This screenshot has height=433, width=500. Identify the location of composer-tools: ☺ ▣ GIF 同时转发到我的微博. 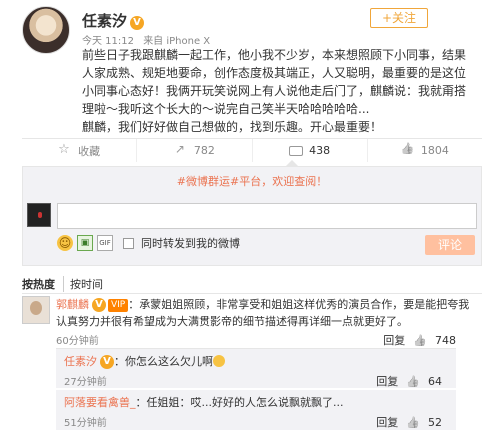
(148, 243).